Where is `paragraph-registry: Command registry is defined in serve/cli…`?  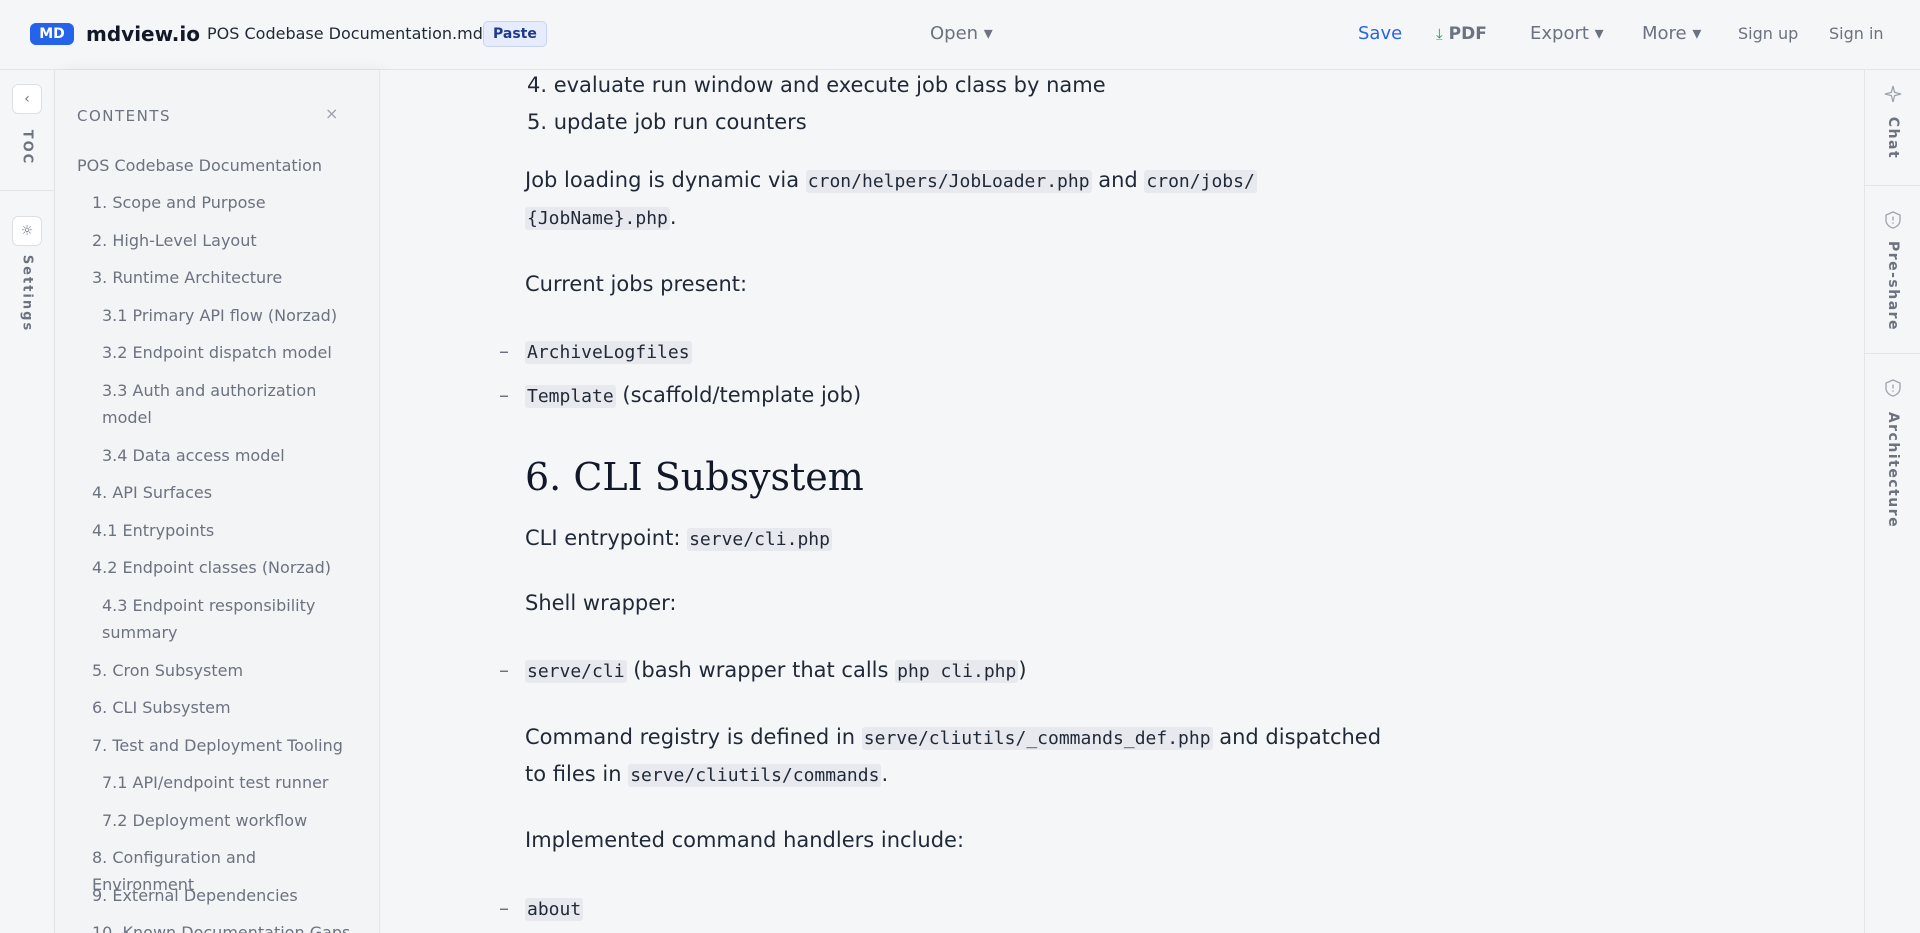
paragraph-registry: Command registry is defined in serve/cli… is located at coordinates (960, 738).